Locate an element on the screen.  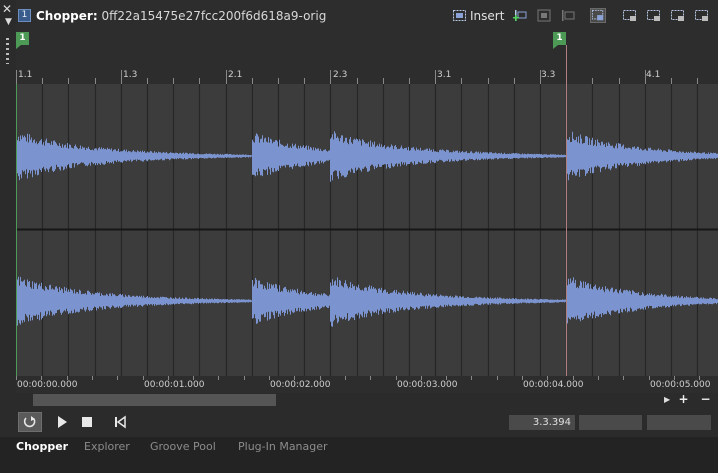
bar-ruler: 1 1 1.1 1.3 2.1 2.3 3.1 3.3 4.1 is located at coordinates (367, 58).